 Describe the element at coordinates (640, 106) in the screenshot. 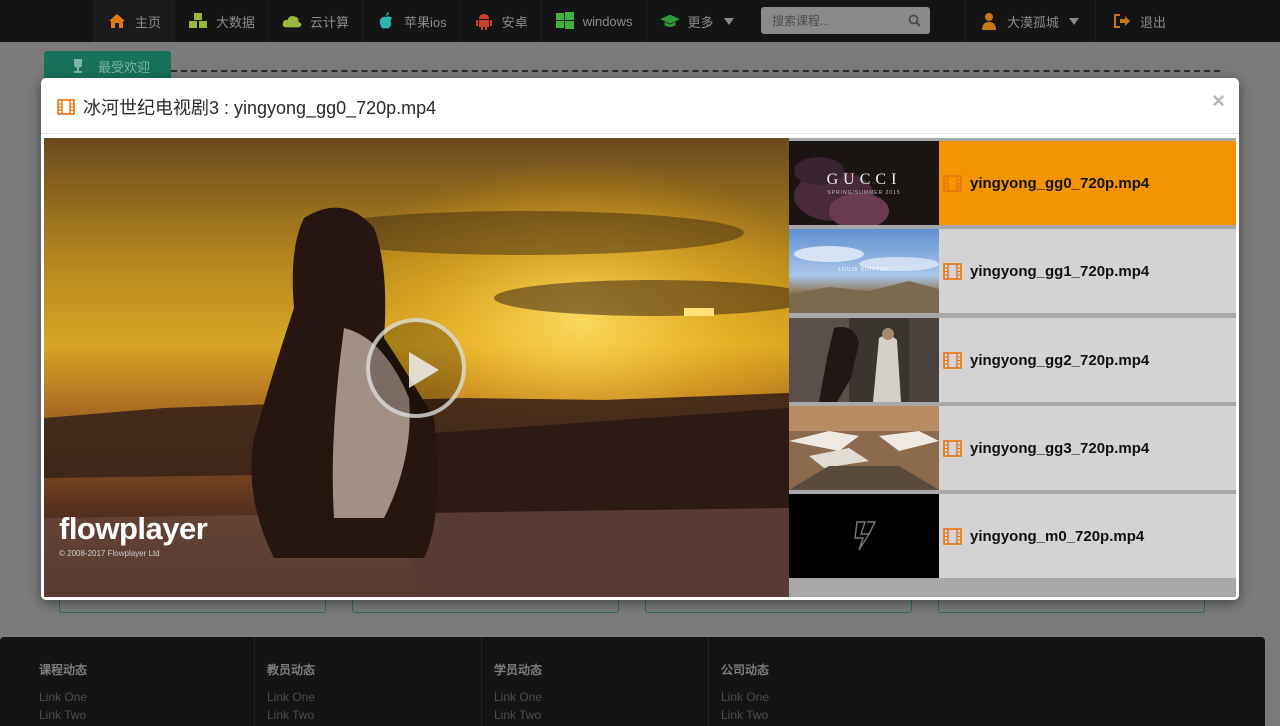

I see `modal-header: 冰河世纪电视剧3 : yingyong_gg0_720p.mp4 ×` at that location.